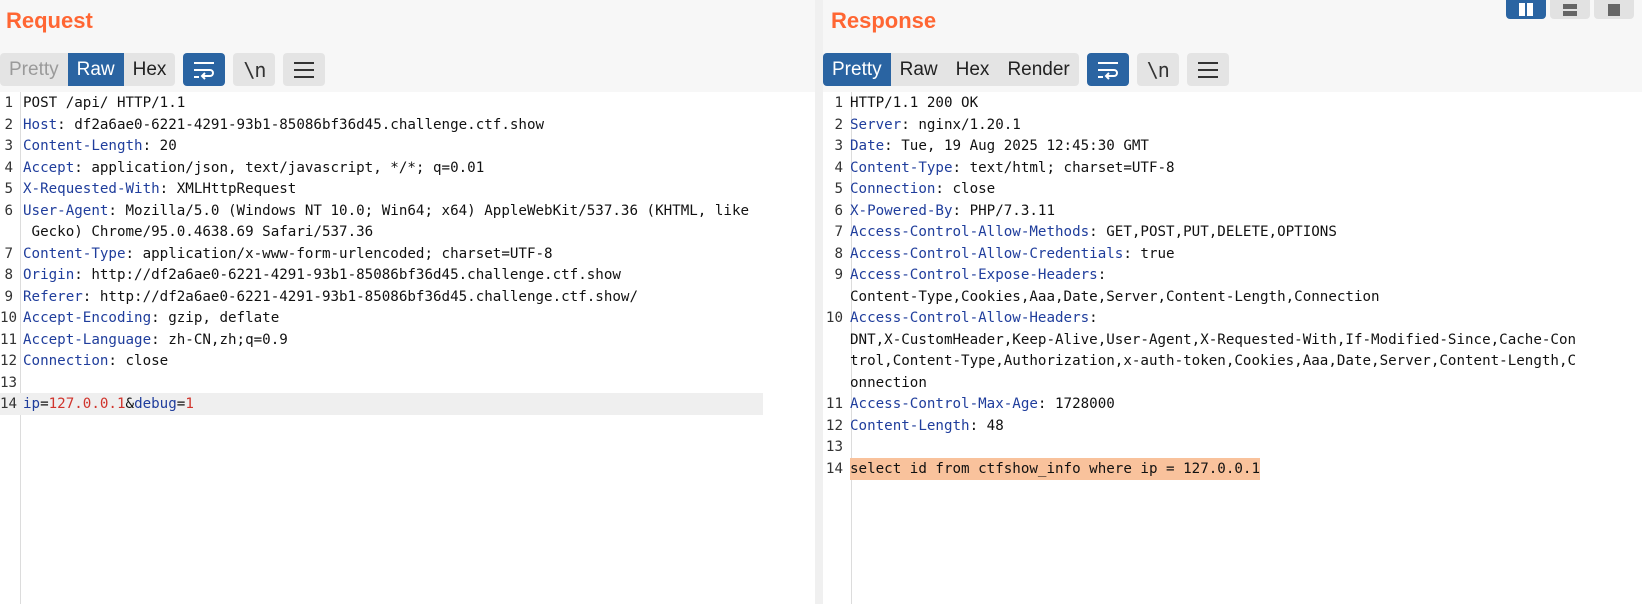  Describe the element at coordinates (8, 124) in the screenshot. I see `request-line-number: 2` at that location.